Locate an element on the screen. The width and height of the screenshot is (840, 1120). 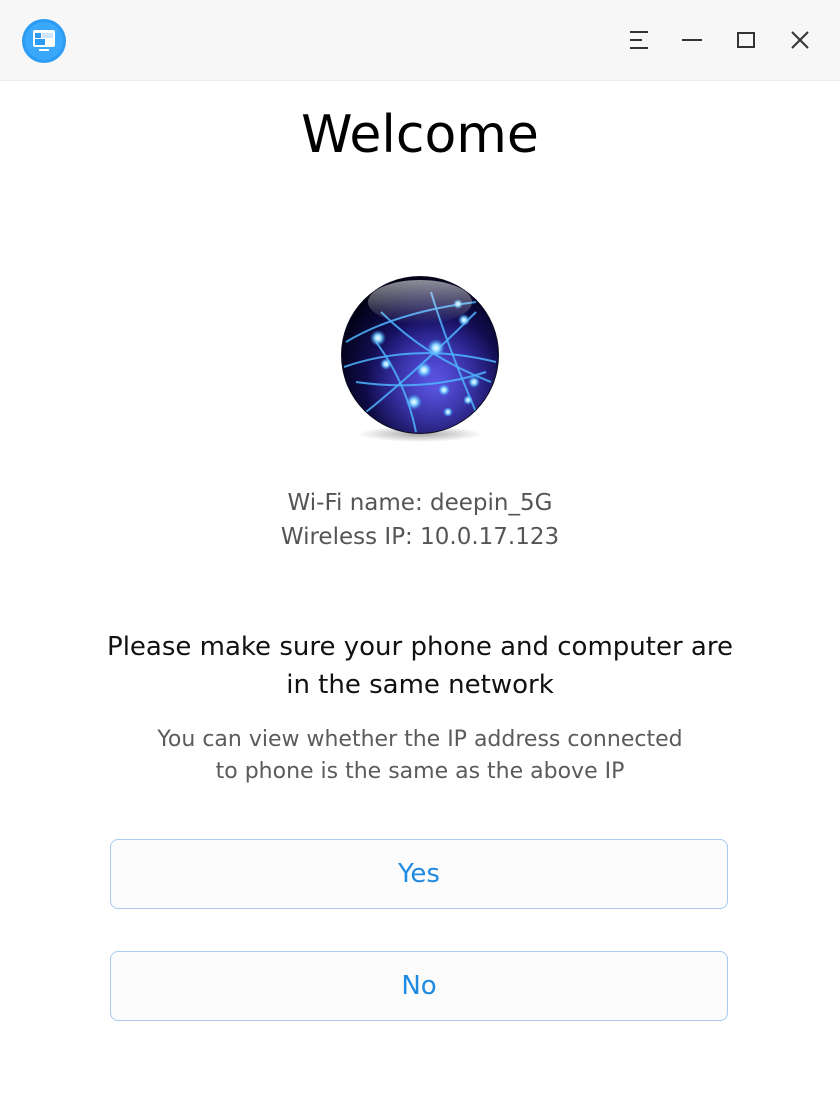
close-icon is located at coordinates (800, 40).